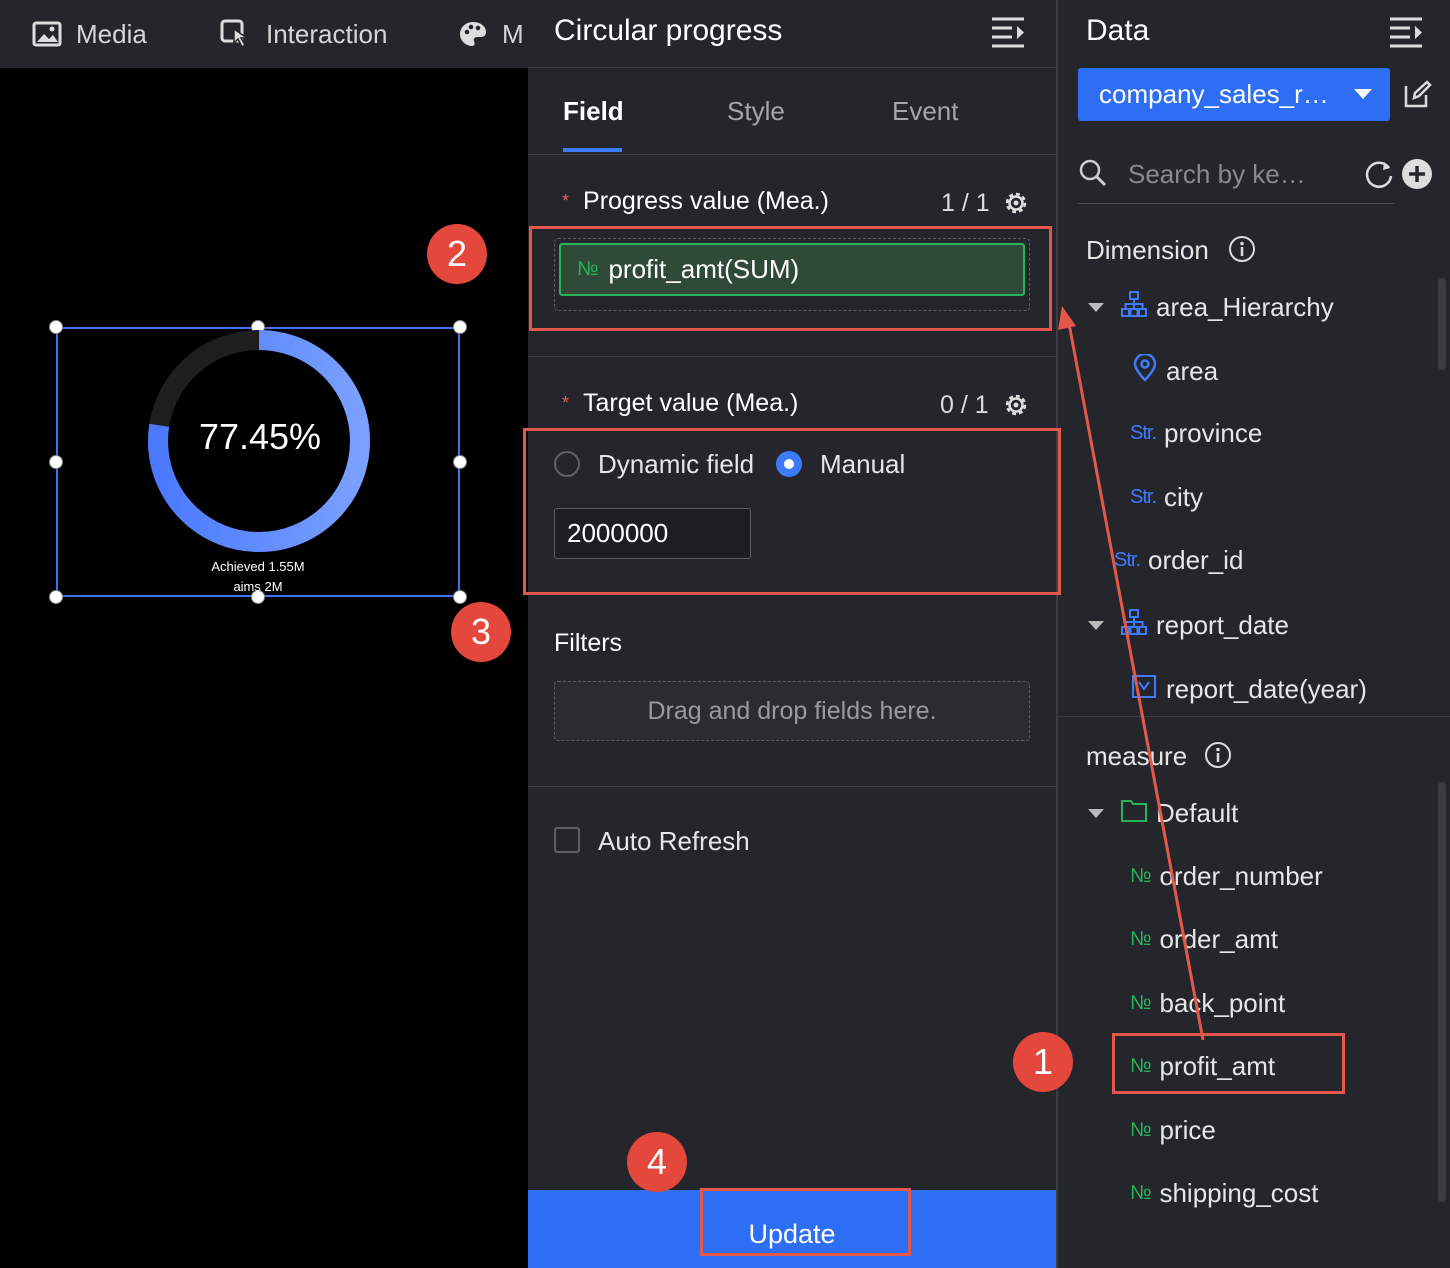  What do you see at coordinates (1118, 30) in the screenshot?
I see `data-panel-title: Data` at bounding box center [1118, 30].